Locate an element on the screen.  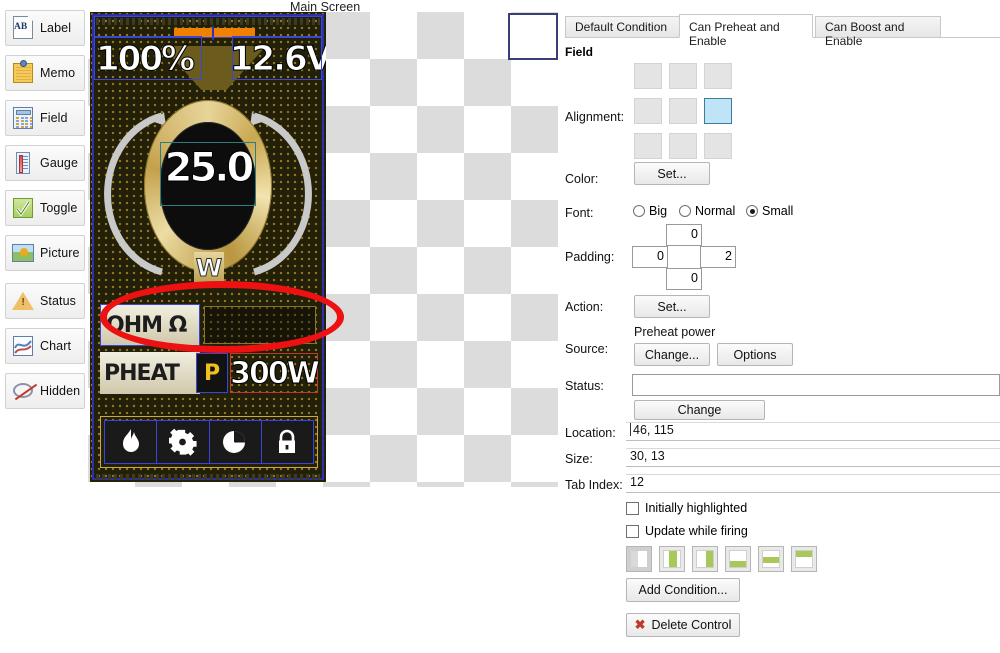
ohm-value-field is located at coordinates (260, 325).